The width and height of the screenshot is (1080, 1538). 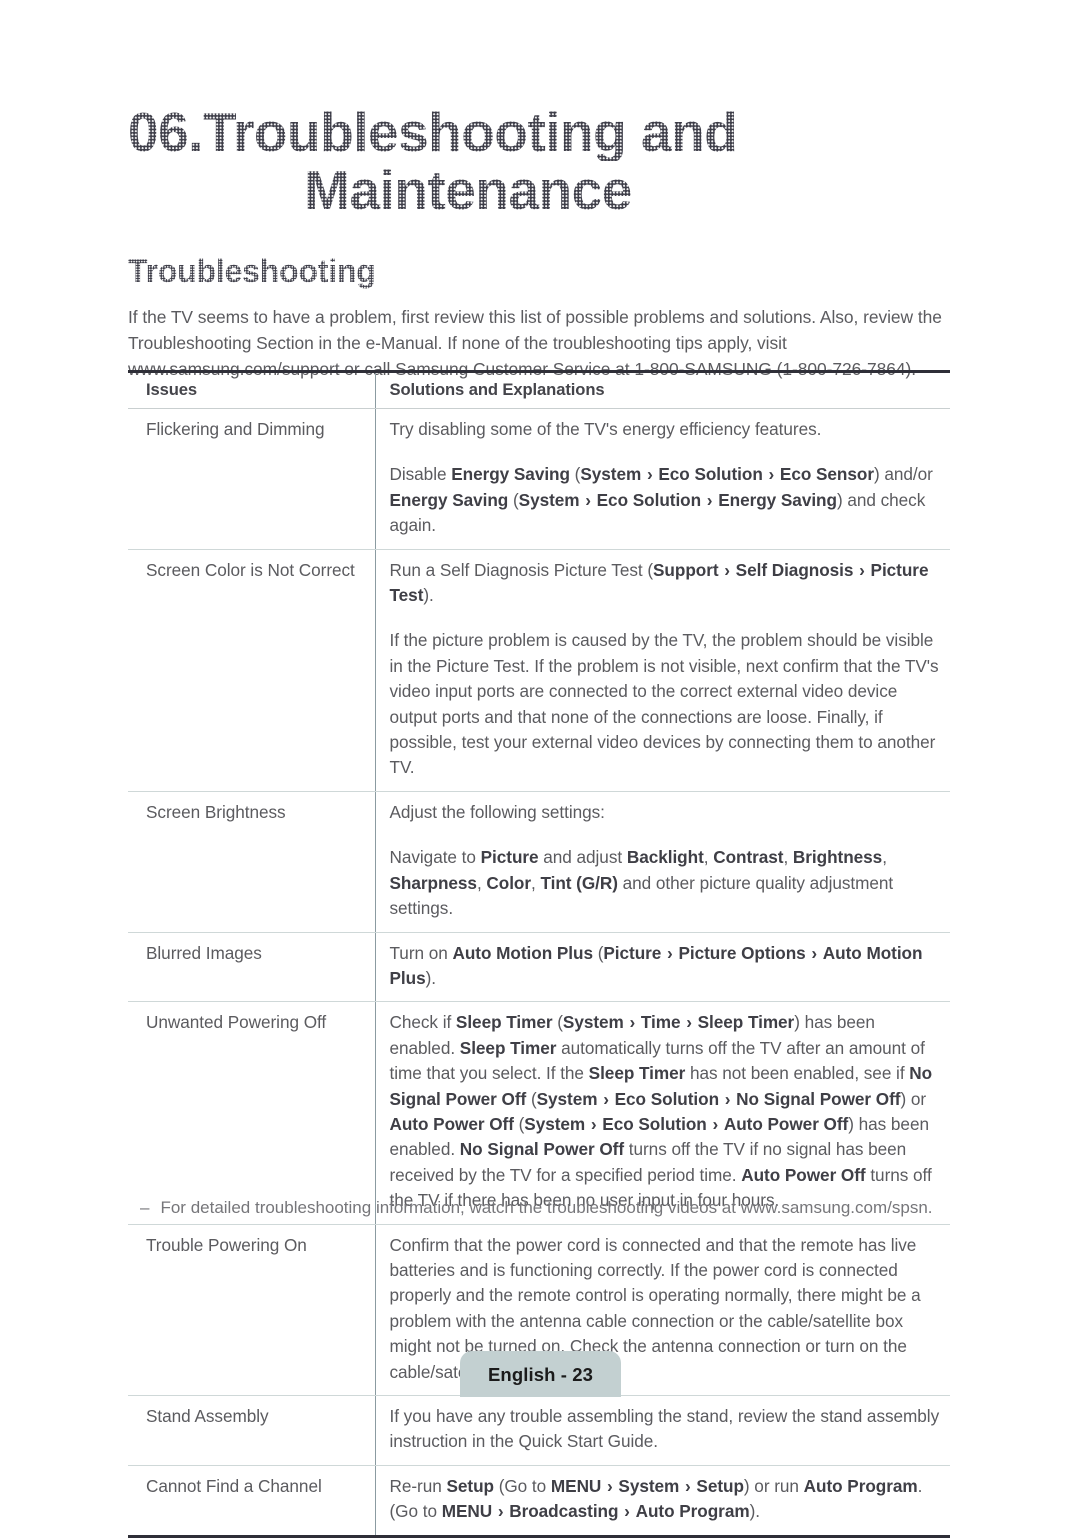 What do you see at coordinates (421, 952) in the screenshot?
I see `text-run: Turn on` at bounding box center [421, 952].